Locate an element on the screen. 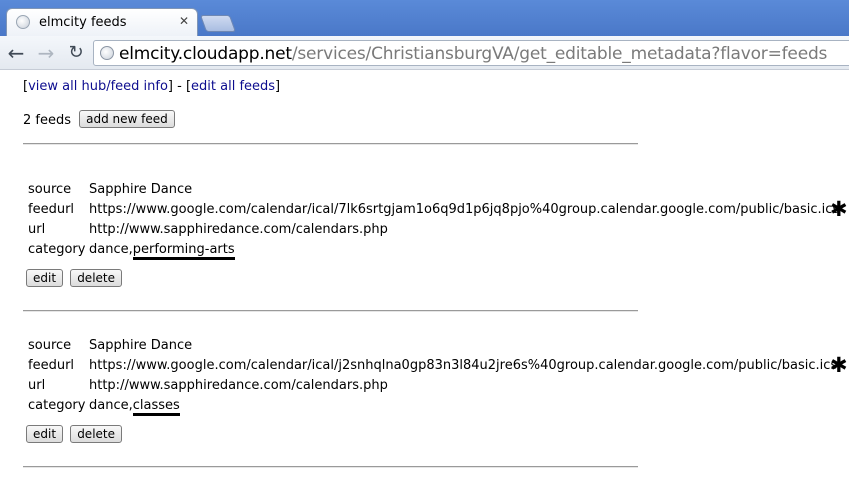  back-arrow-icon: ← is located at coordinates (16, 53).